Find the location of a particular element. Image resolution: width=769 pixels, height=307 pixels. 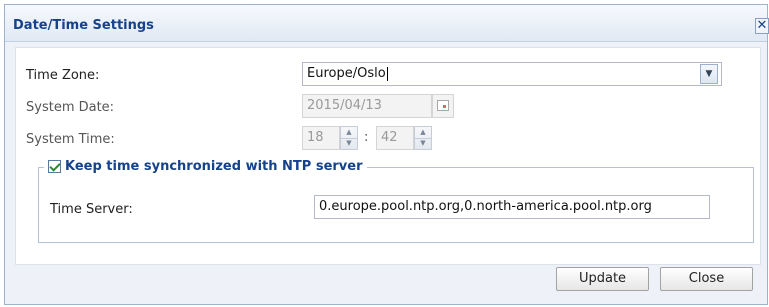

system-date-label: System Date: is located at coordinates (70, 107).